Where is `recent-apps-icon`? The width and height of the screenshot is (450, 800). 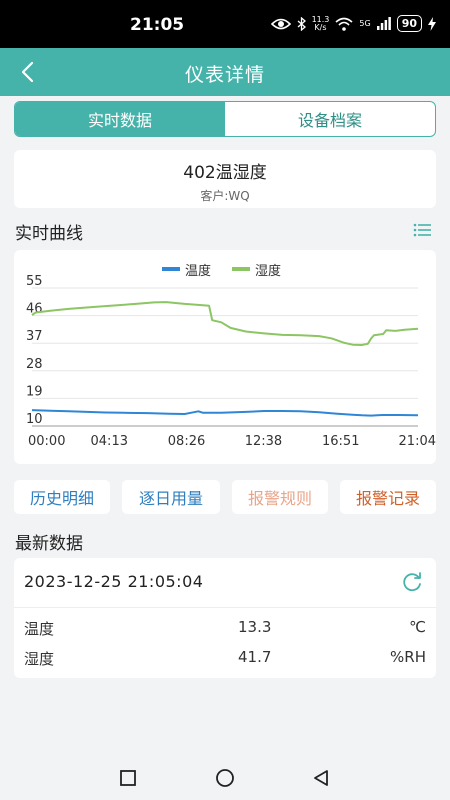 recent-apps-icon is located at coordinates (128, 778).